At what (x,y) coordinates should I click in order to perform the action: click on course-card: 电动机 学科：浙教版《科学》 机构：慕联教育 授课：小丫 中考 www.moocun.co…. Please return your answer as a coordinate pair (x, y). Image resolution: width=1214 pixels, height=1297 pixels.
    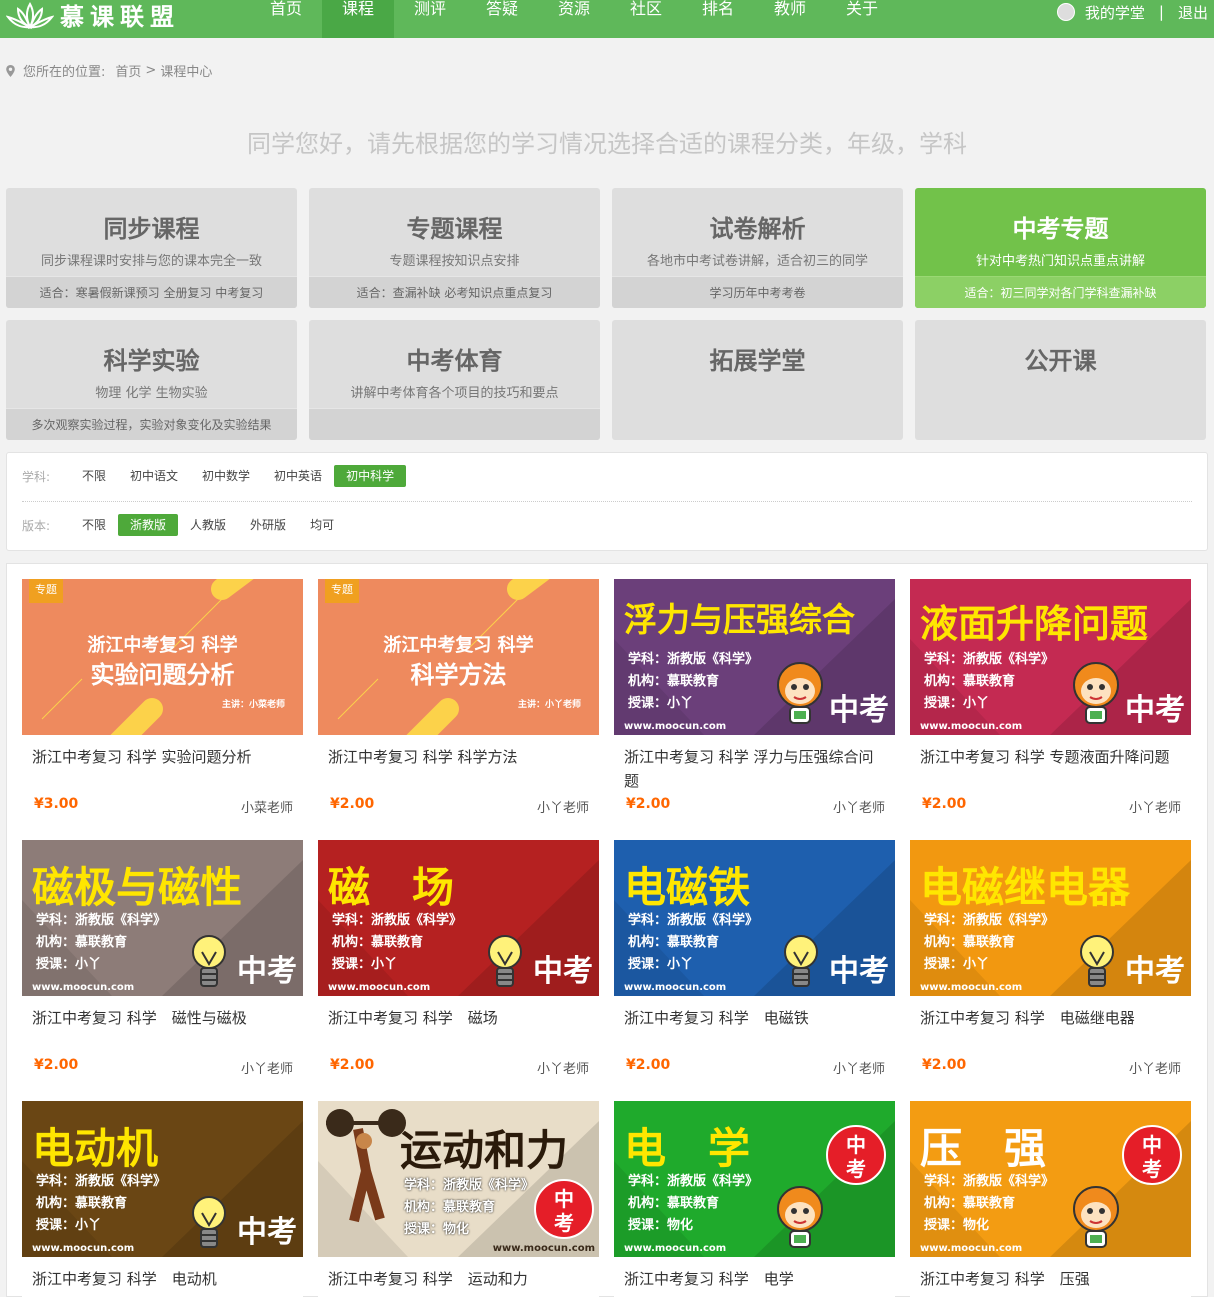
    Looking at the image, I should click on (162, 1199).